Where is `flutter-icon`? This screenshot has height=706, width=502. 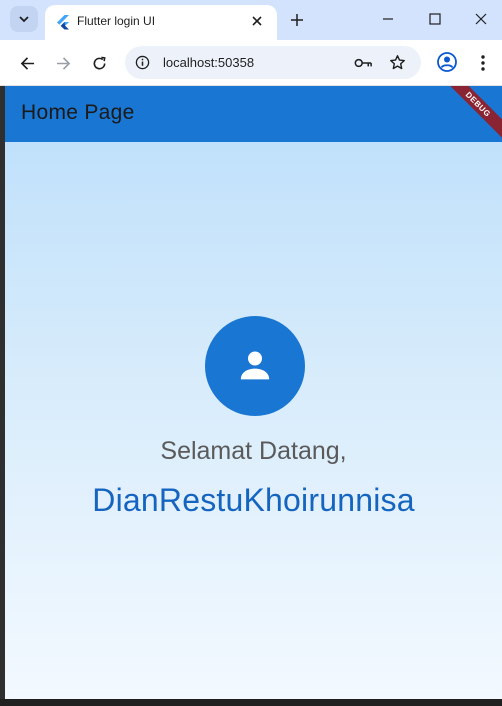 flutter-icon is located at coordinates (63, 22).